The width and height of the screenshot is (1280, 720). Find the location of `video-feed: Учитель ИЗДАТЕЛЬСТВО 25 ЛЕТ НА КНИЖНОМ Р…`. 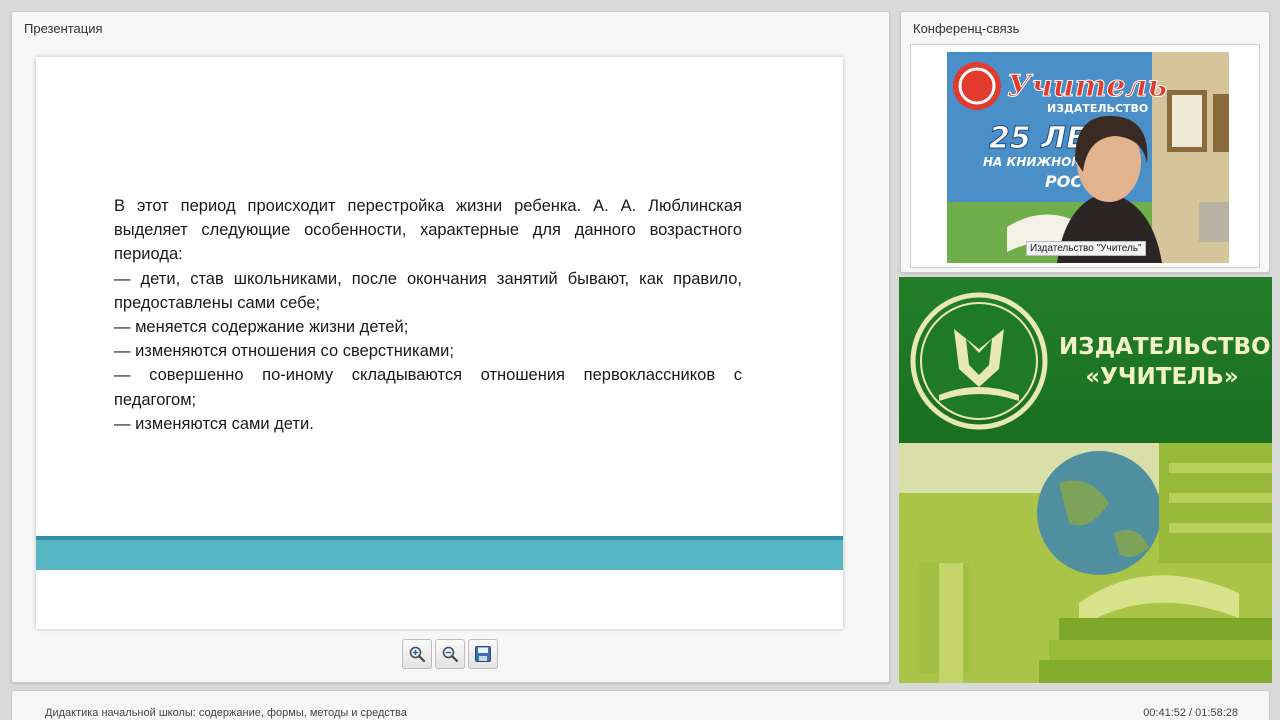

video-feed: Учитель ИЗДАТЕЛЬСТВО 25 ЛЕТ НА КНИЖНОМ Р… is located at coordinates (1088, 157).